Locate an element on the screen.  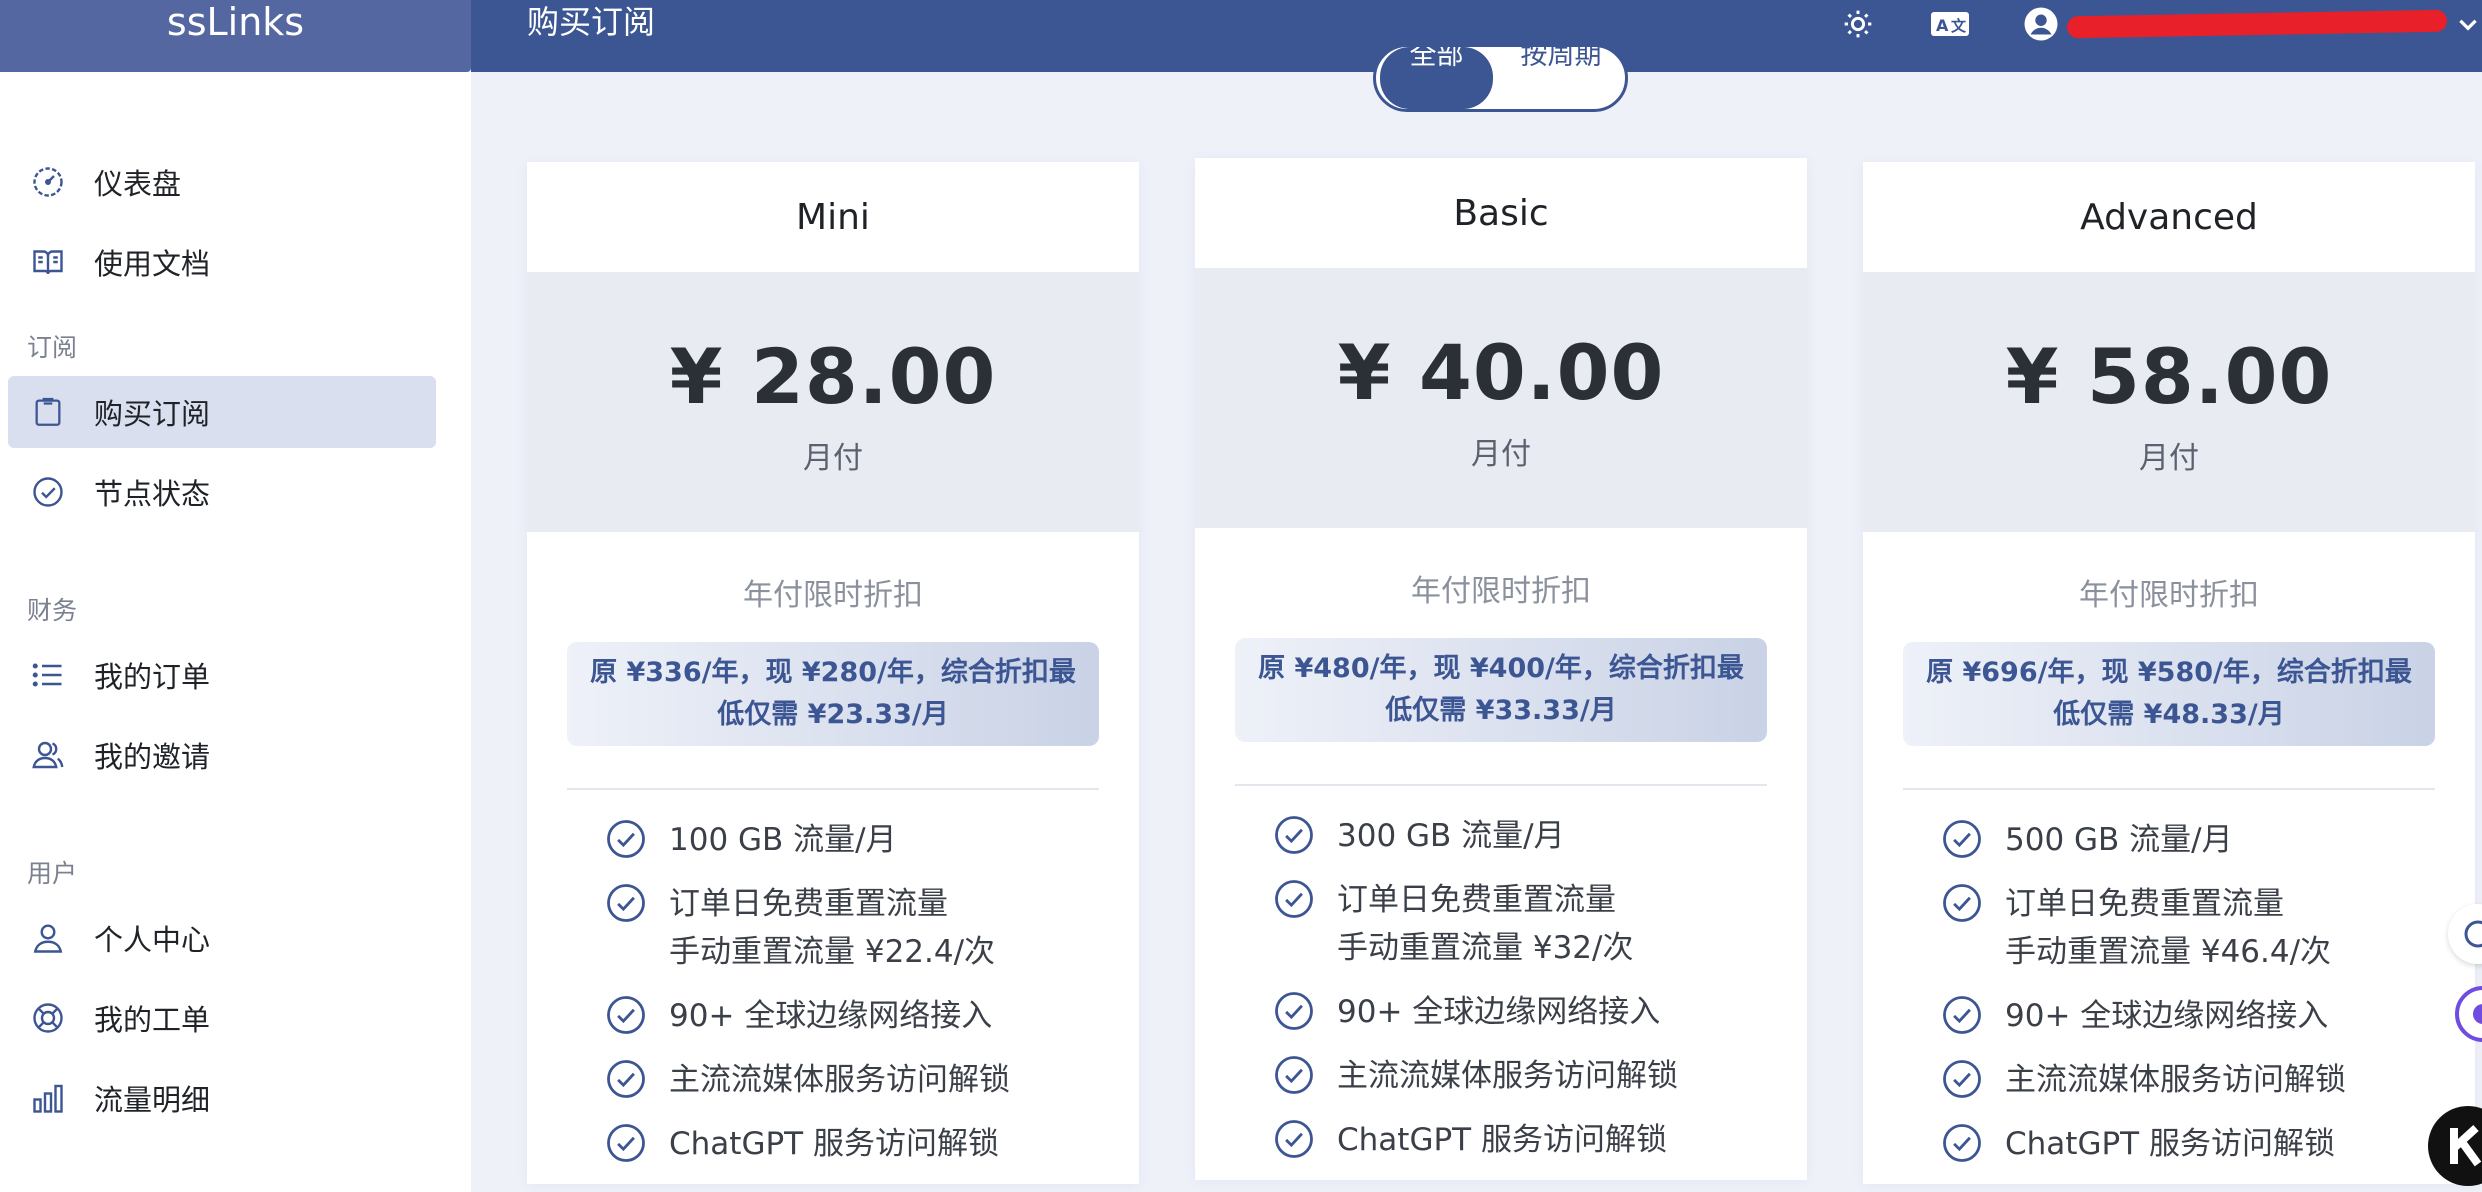
period-filter: 全部 按周期 is located at coordinates (1500, 78).